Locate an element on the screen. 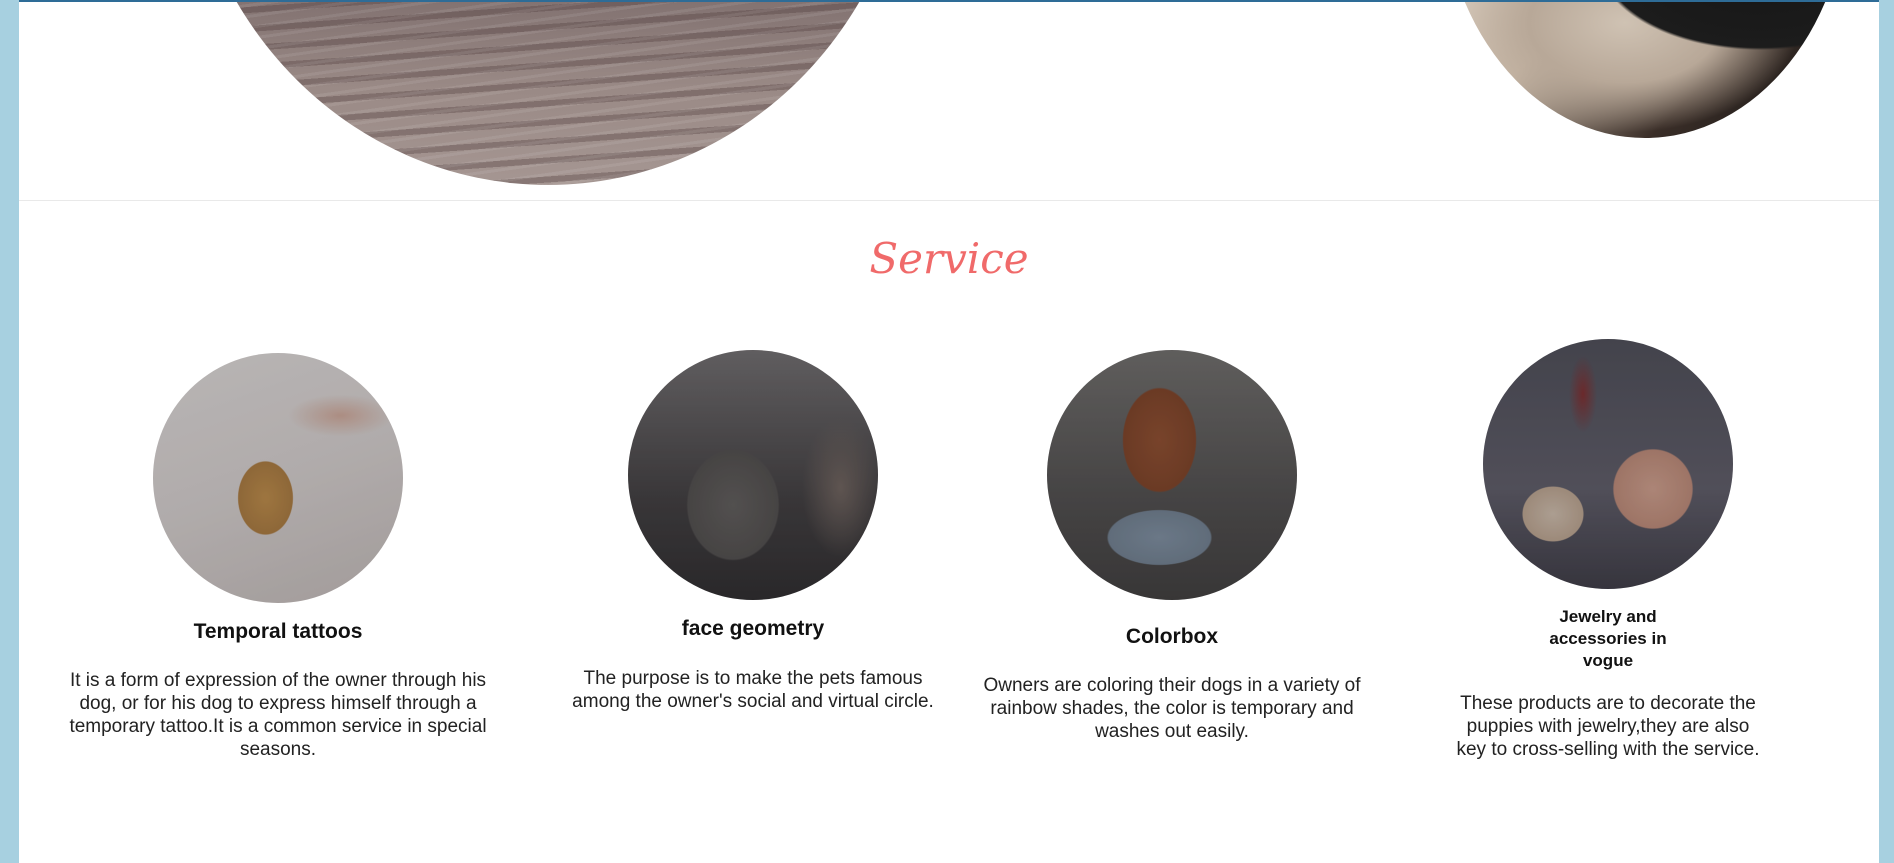 Image resolution: width=1894 pixels, height=863 pixels. hero-image-pet is located at coordinates (1645, 70).